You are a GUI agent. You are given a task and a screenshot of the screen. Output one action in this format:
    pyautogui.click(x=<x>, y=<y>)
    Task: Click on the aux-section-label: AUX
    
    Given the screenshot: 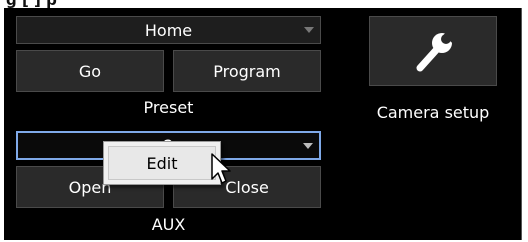 What is the action you would take?
    pyautogui.click(x=168, y=224)
    